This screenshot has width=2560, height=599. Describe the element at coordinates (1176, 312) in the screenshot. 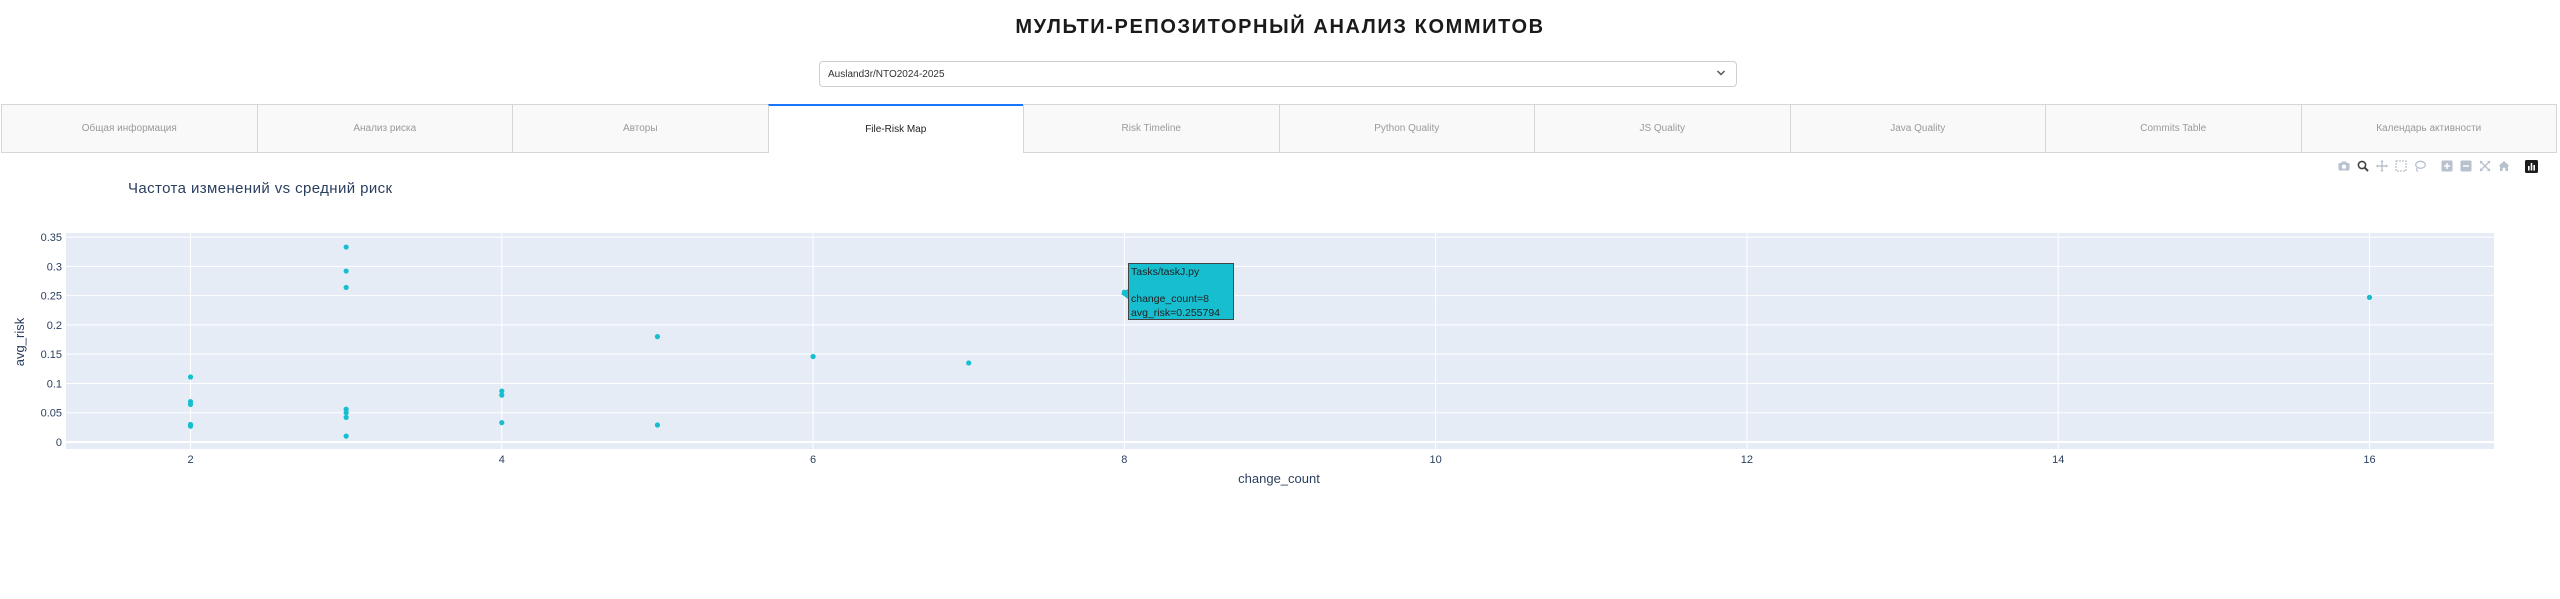

I see `tooltip-avg-risk: avg_risk=0.255794` at that location.